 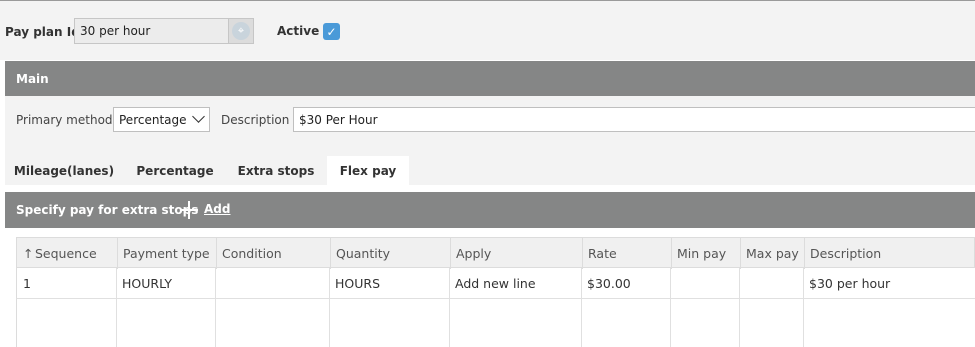 I want to click on extra-stops-title: Specify pay for extra stops, so click(x=107, y=210).